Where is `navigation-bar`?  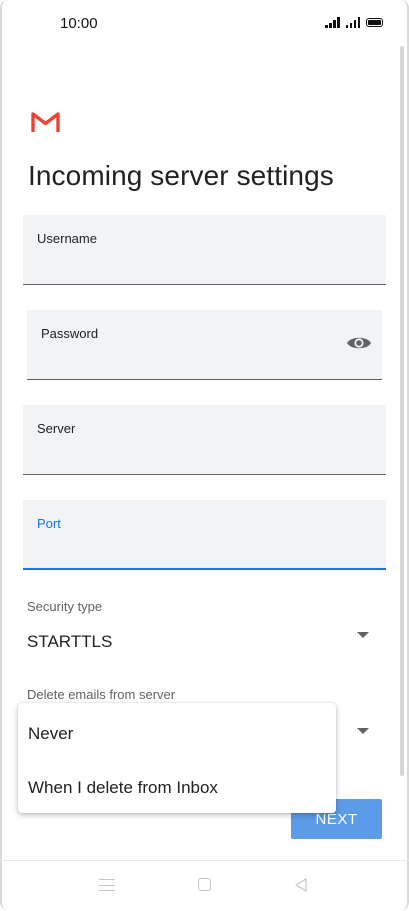 navigation-bar is located at coordinates (204, 885).